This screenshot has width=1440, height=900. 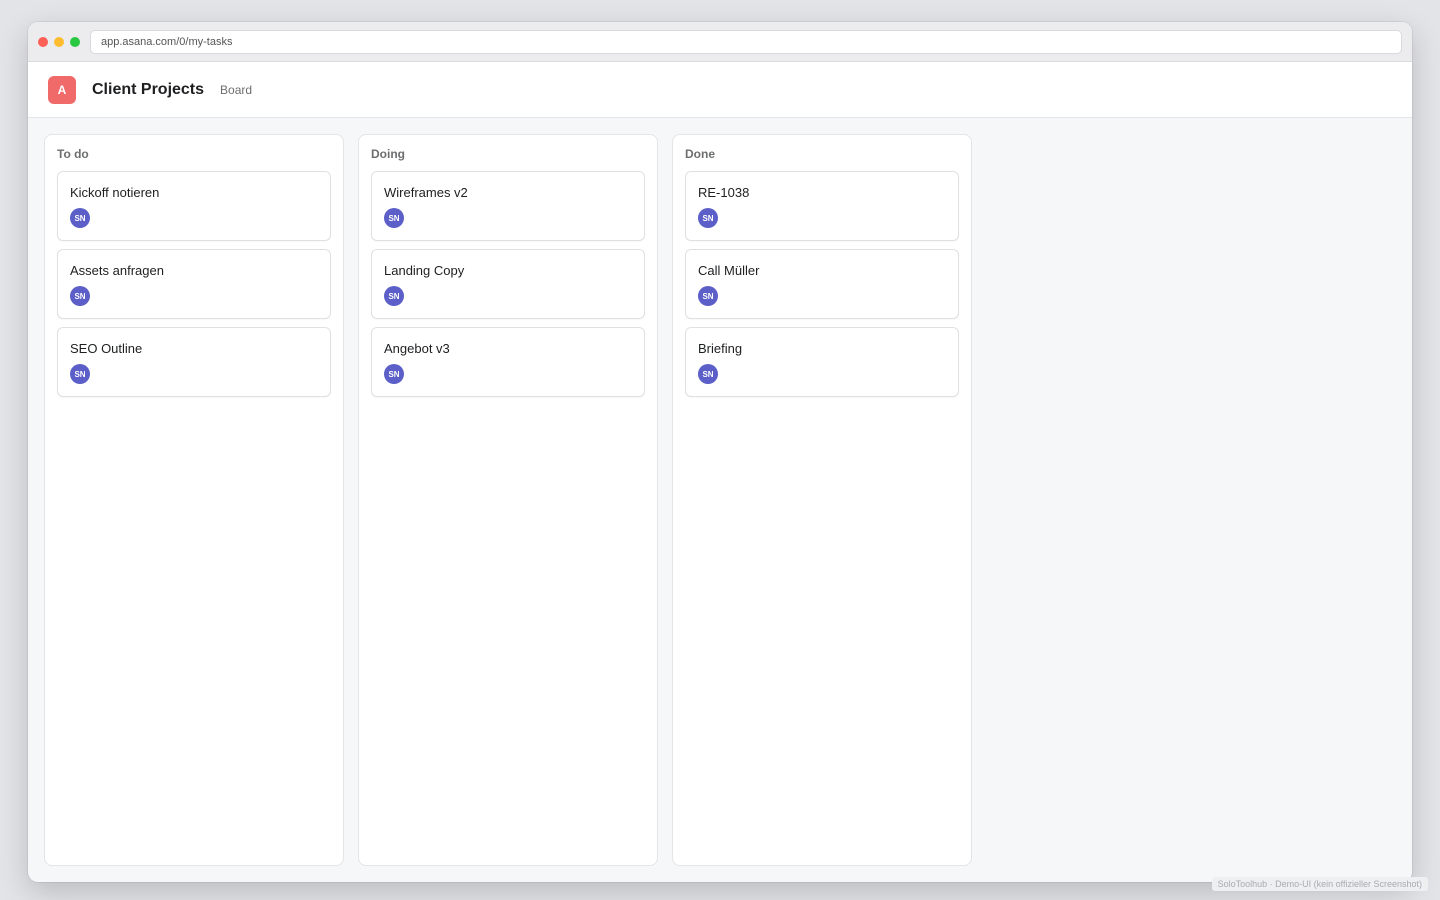 What do you see at coordinates (194, 206) in the screenshot?
I see `task-card: Kickoff notieren SN` at bounding box center [194, 206].